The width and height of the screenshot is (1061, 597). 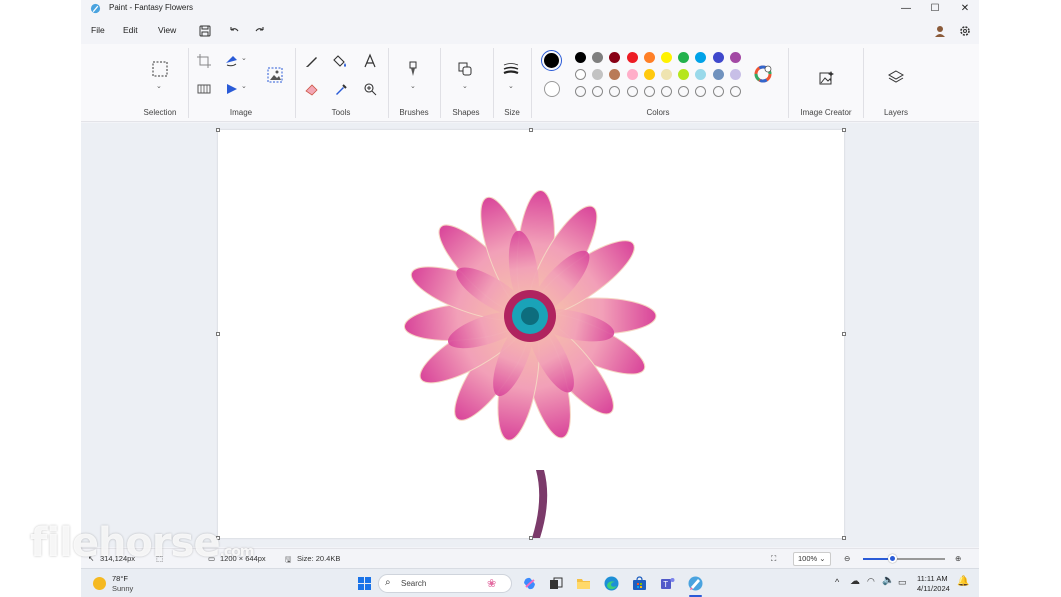 I want to click on edge-icon, so click(x=611, y=583).